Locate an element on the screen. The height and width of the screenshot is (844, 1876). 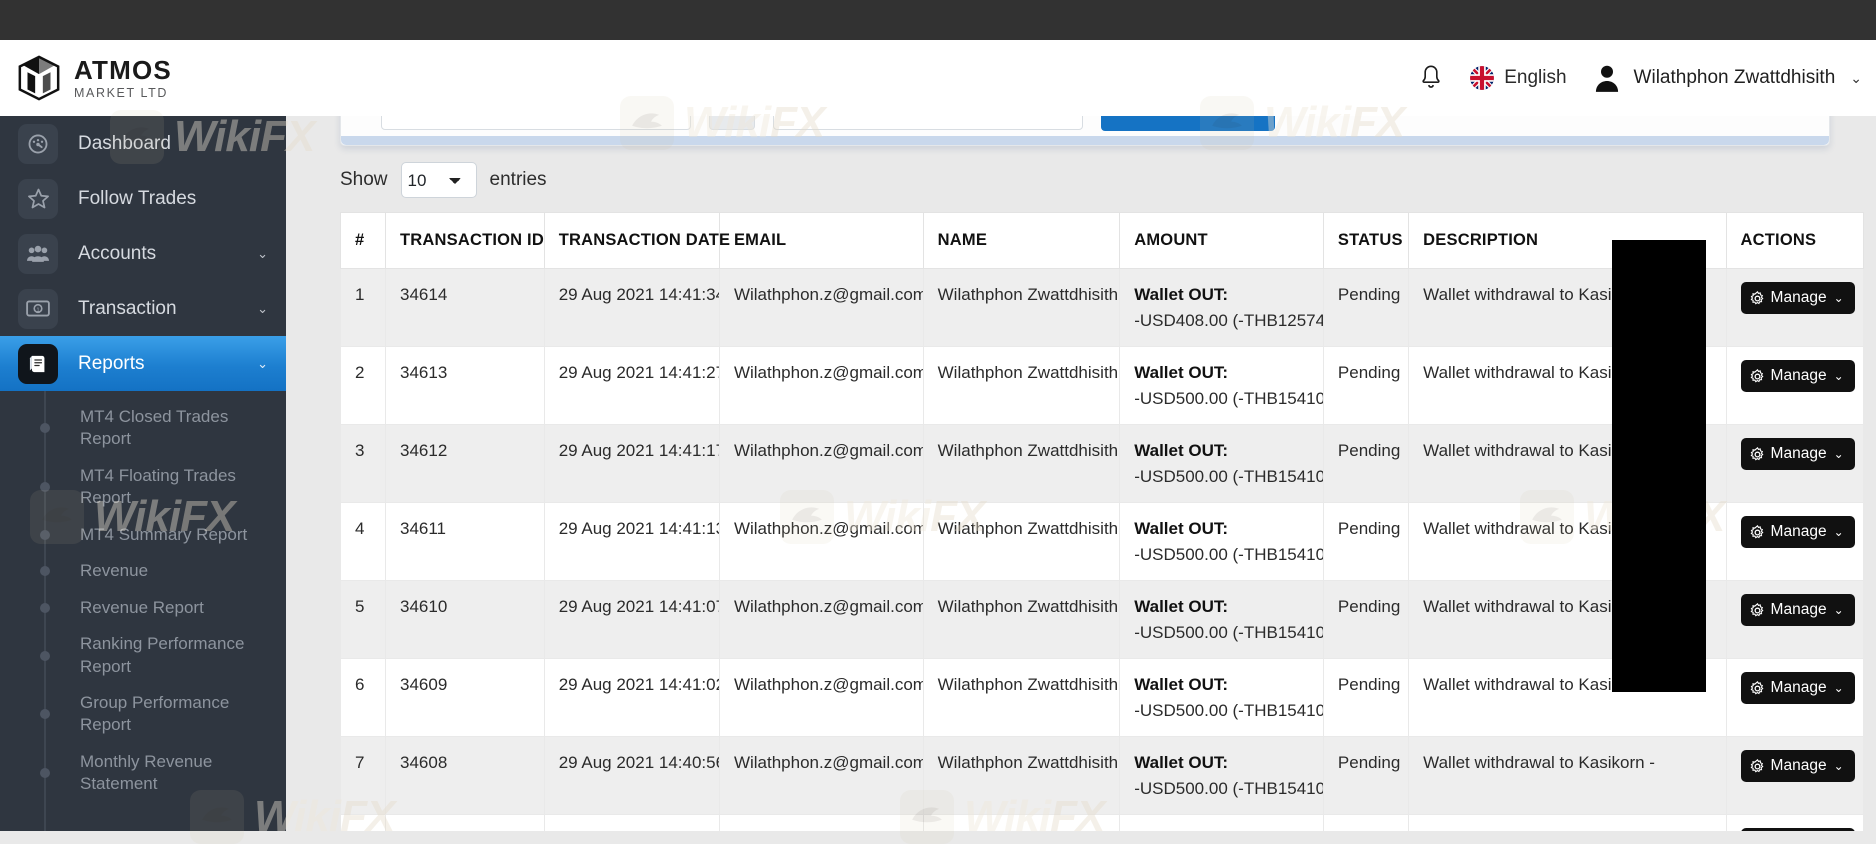
submenu-item-label: Monthly Revenue Statement is located at coordinates (146, 772).